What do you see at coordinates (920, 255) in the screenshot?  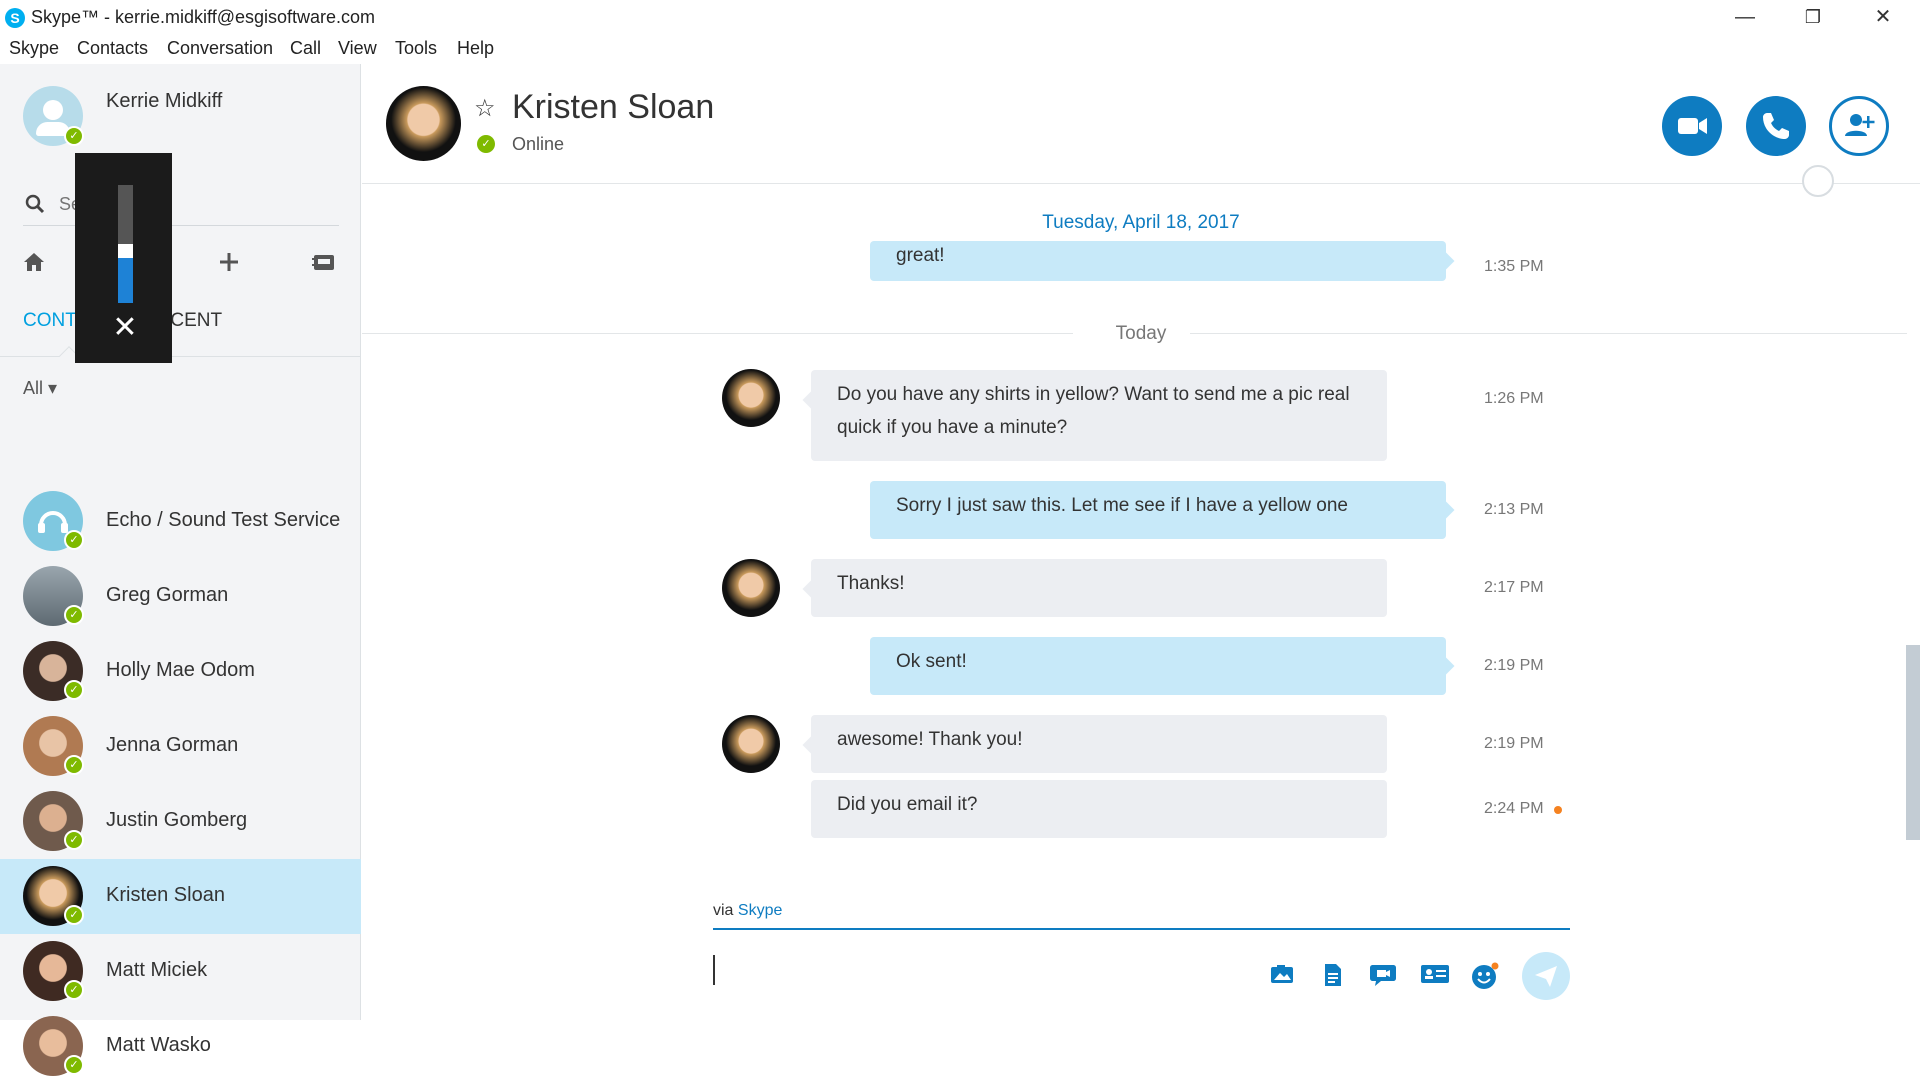 I see `message-text: great!` at bounding box center [920, 255].